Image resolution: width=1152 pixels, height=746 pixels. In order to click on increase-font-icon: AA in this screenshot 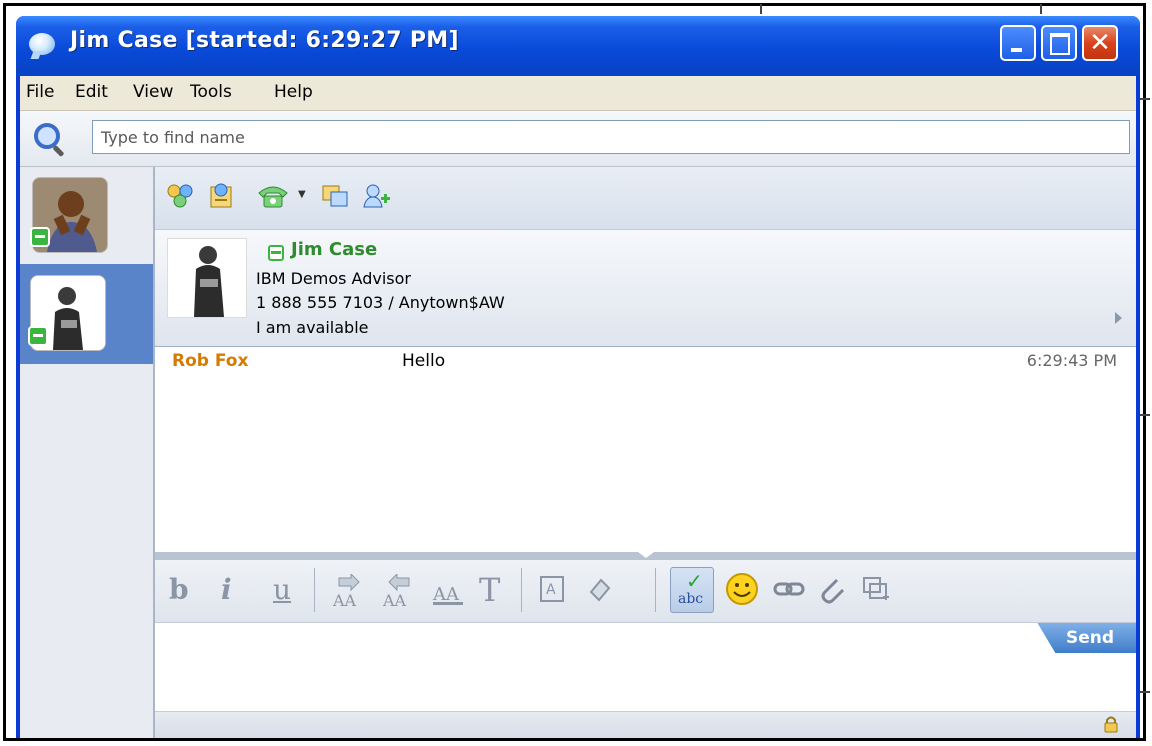, I will do `click(349, 591)`.